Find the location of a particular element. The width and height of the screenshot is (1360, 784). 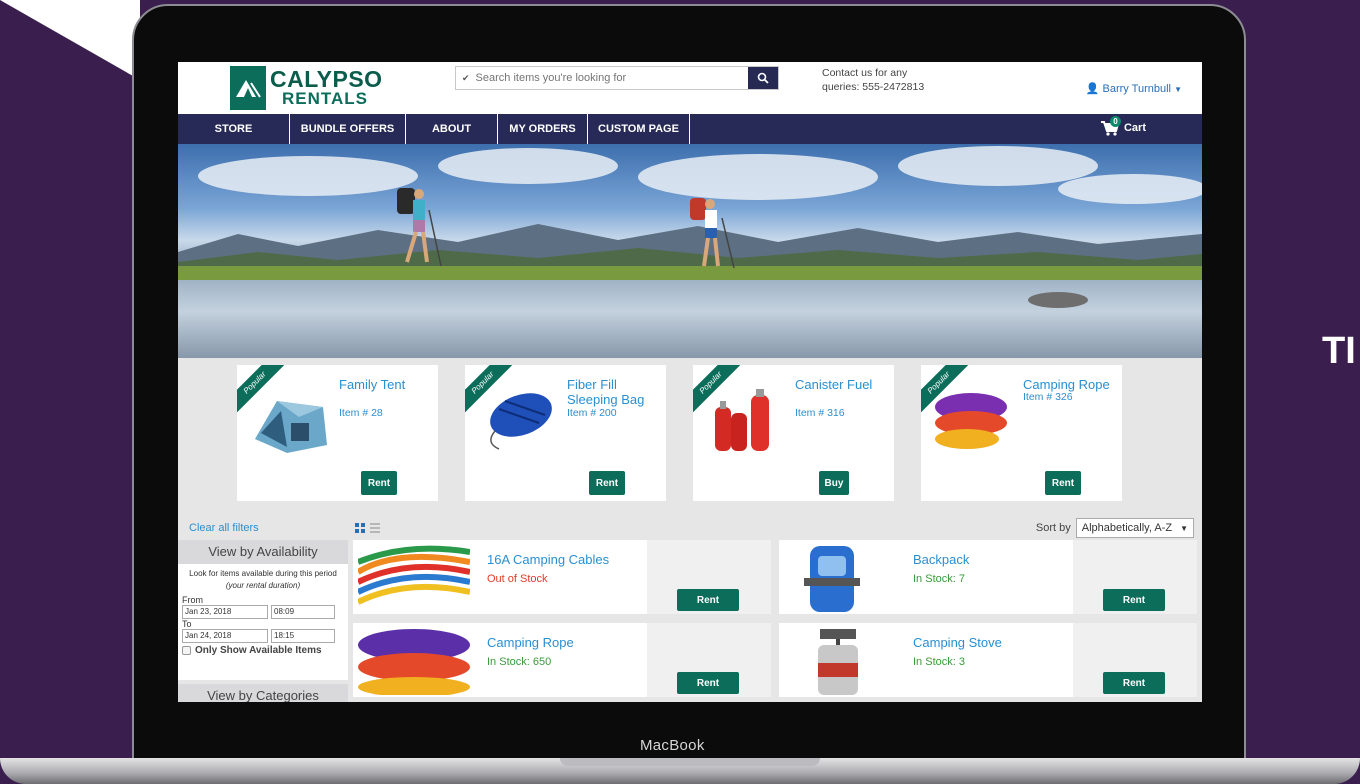

sort-value: Alphabetically, A-Z is located at coordinates (1127, 528).